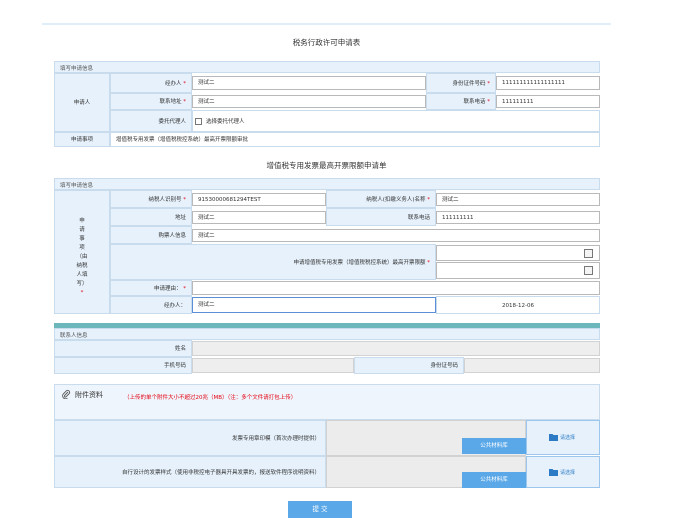  Describe the element at coordinates (77, 186) in the screenshot. I see `invoice-section-header-text: 填写申请信息` at that location.